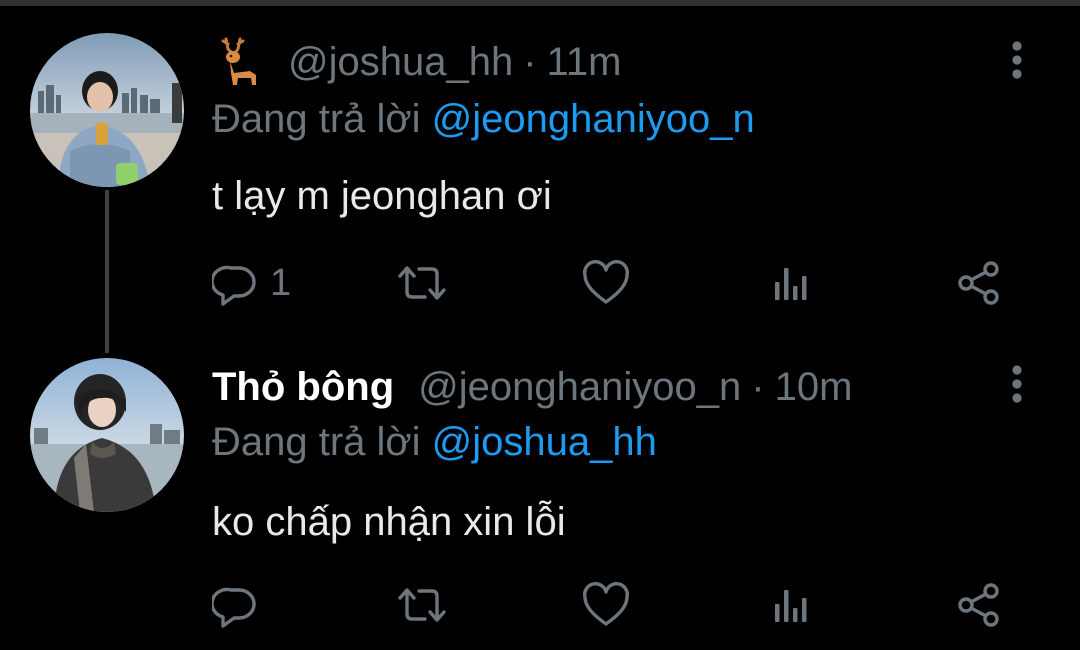 The image size is (1080, 650). Describe the element at coordinates (303, 387) in the screenshot. I see `display-name: Thỏ bông` at that location.